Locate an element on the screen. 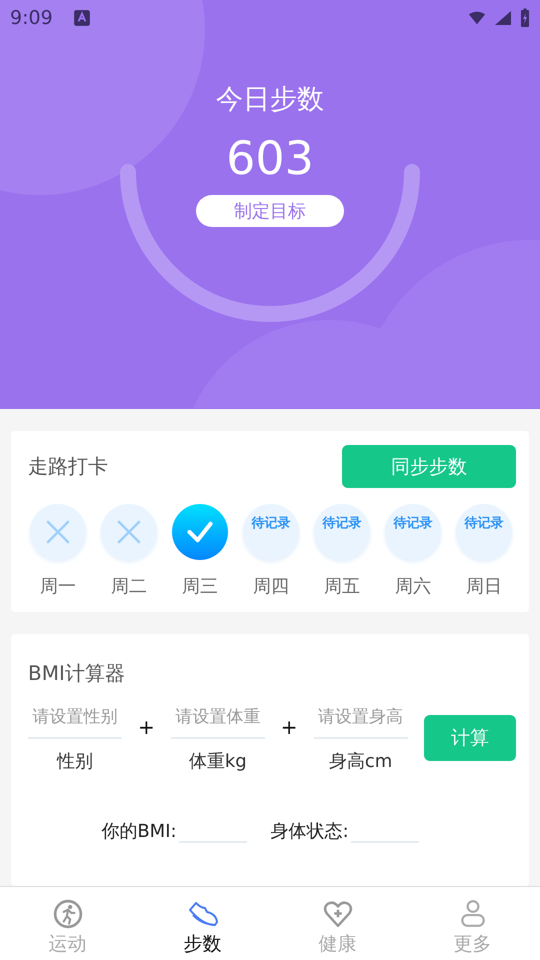 The width and height of the screenshot is (540, 960). card-title: 走路打卡 is located at coordinates (68, 466).